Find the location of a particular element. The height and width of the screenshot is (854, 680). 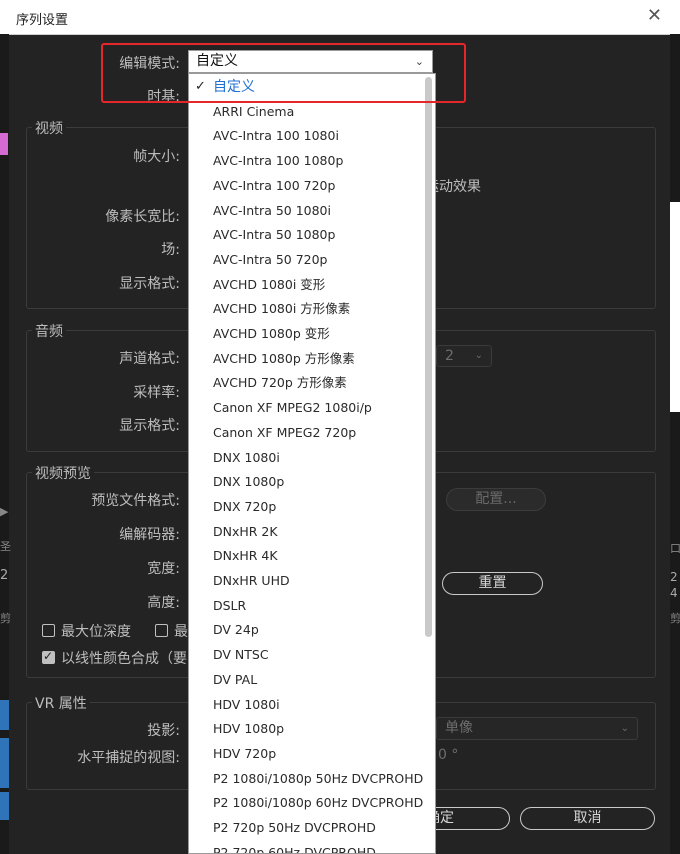

background-edge-glyph: 2 is located at coordinates (4, 575).